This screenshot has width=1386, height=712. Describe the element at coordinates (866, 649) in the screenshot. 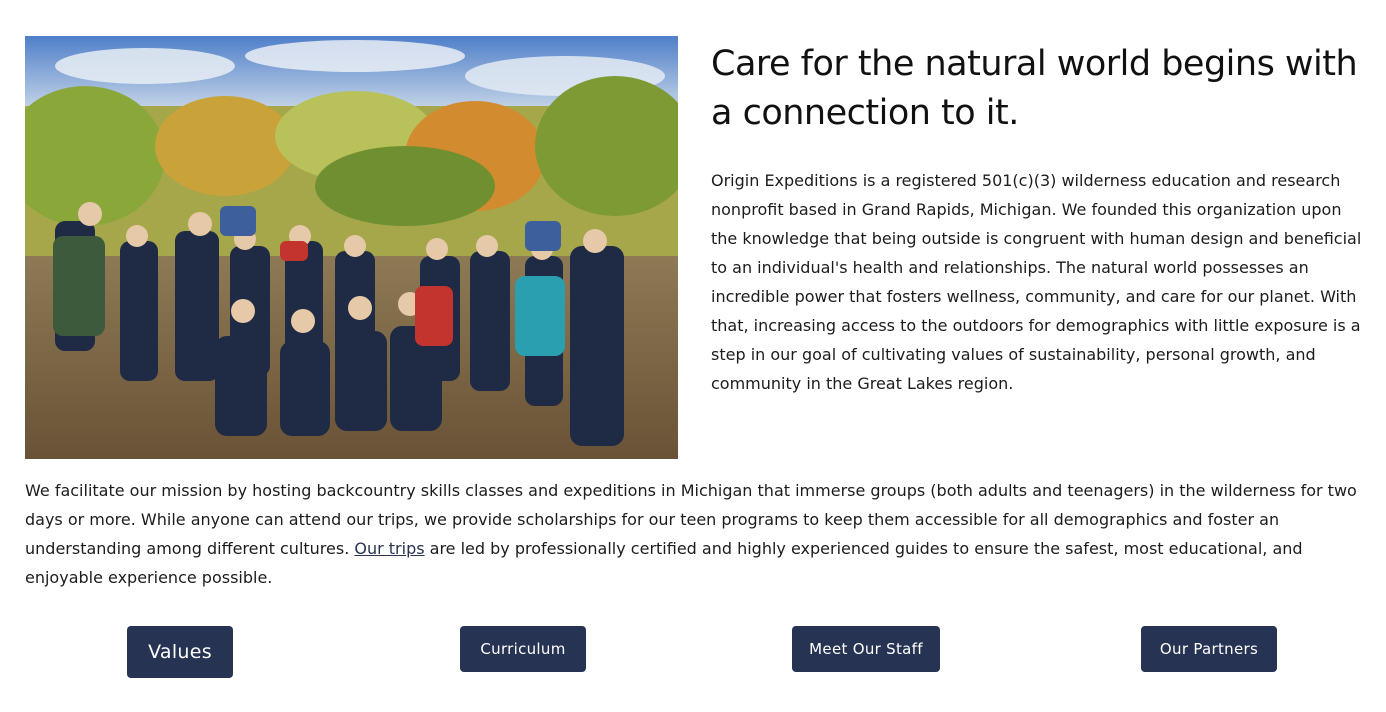

I see `meet-our-staff-button: Meet Our Staff` at that location.